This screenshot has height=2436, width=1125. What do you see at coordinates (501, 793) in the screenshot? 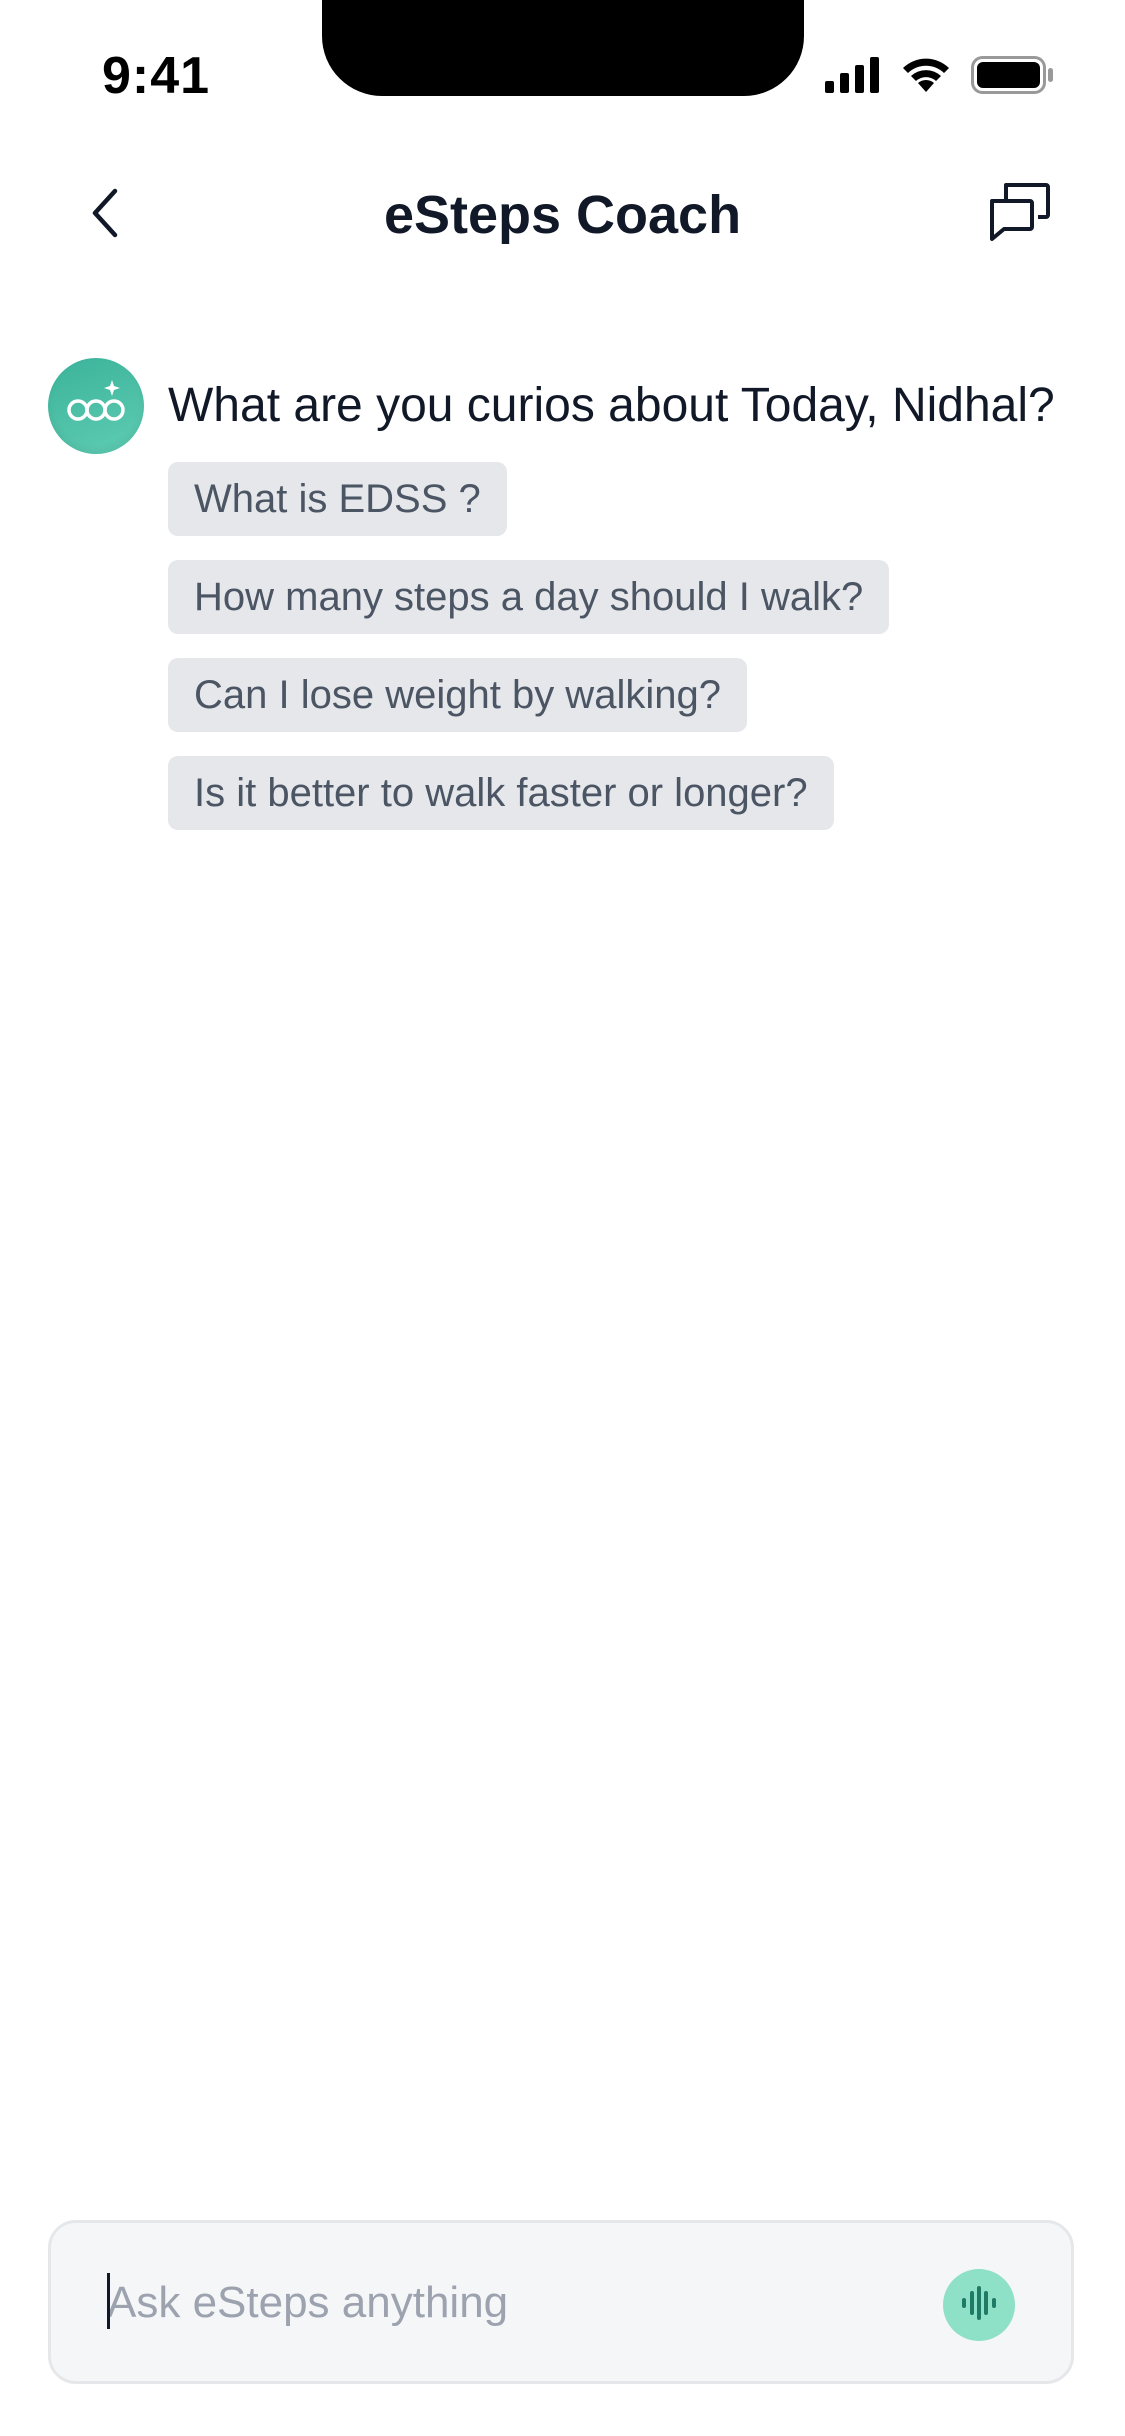
I see `suggestion-chip: Is it better to walk faster or longer?` at bounding box center [501, 793].